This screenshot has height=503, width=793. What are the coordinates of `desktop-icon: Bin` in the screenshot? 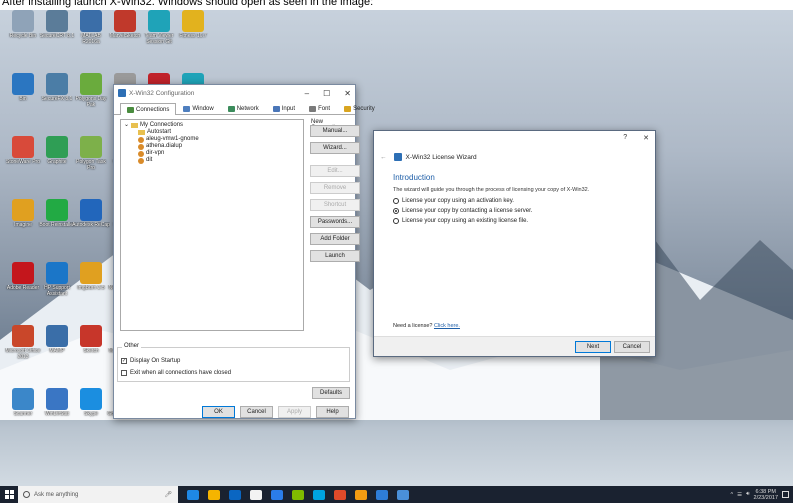 It's located at (23, 90).